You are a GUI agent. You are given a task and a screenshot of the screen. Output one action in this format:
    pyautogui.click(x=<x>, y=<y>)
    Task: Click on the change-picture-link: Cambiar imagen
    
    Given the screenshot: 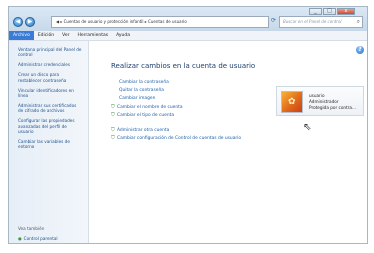 What is the action you would take?
    pyautogui.click(x=137, y=98)
    